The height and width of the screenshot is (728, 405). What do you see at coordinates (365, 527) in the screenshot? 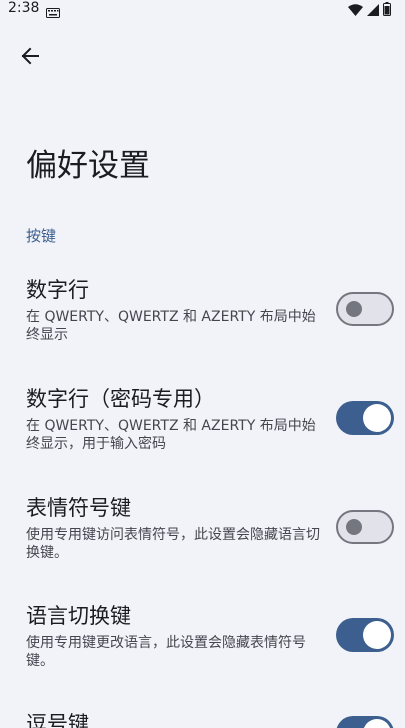
I see `emoji-key-toggle` at bounding box center [365, 527].